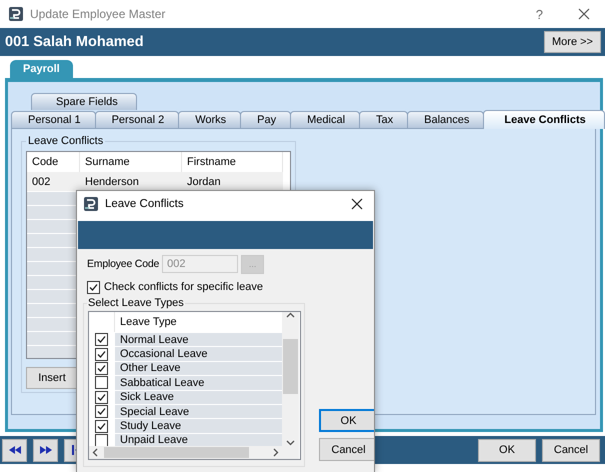 This screenshot has width=605, height=472. Describe the element at coordinates (95, 452) in the screenshot. I see `scroll-left-icon` at that location.